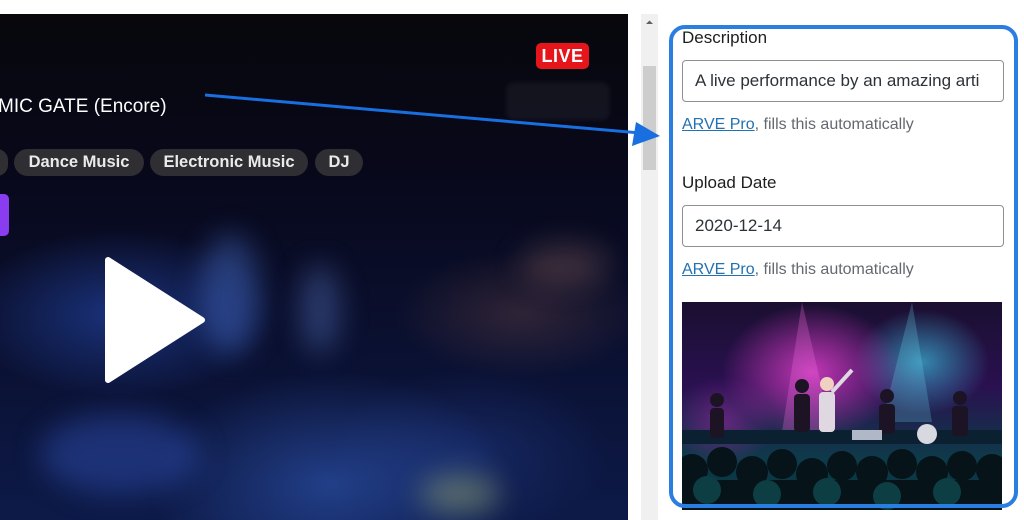 Image resolution: width=1024 pixels, height=520 pixels. I want to click on purple-button-edge, so click(4, 215).